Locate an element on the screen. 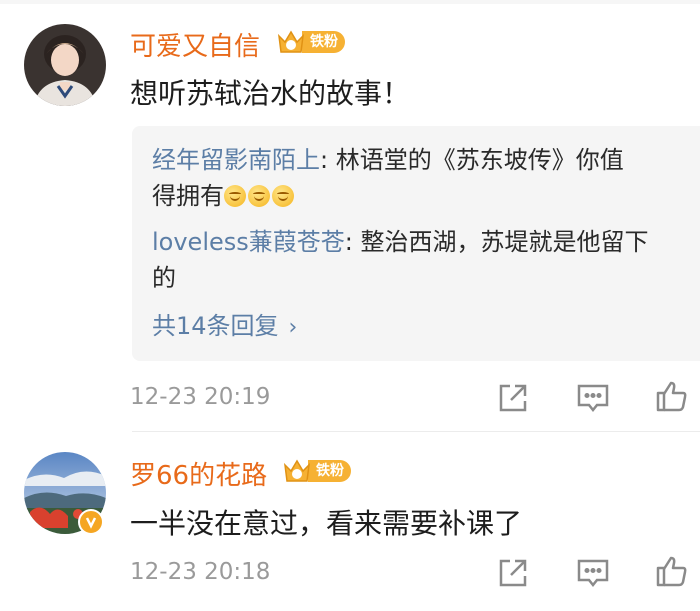 This screenshot has height=611, width=700. reply-text: : 整治西湖，苏堤就是他留下 is located at coordinates (496, 242).